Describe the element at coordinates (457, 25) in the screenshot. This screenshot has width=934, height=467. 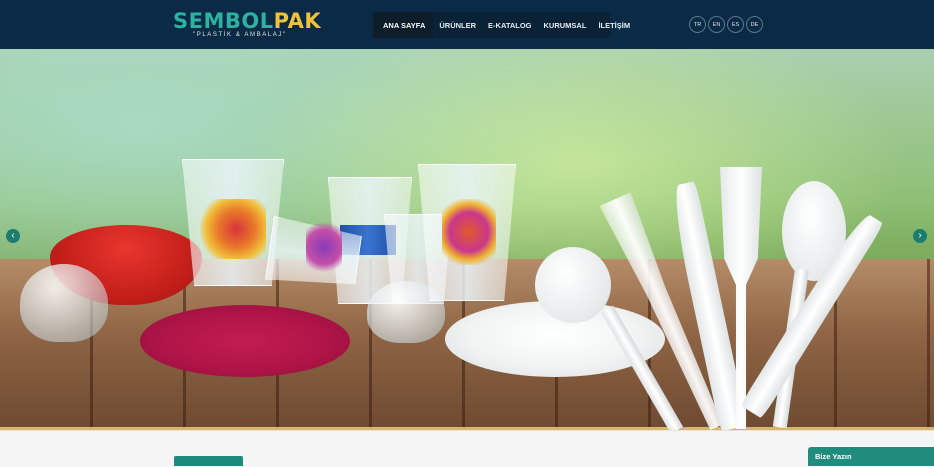
I see `nav-item-products: ÜRÜNLER` at that location.